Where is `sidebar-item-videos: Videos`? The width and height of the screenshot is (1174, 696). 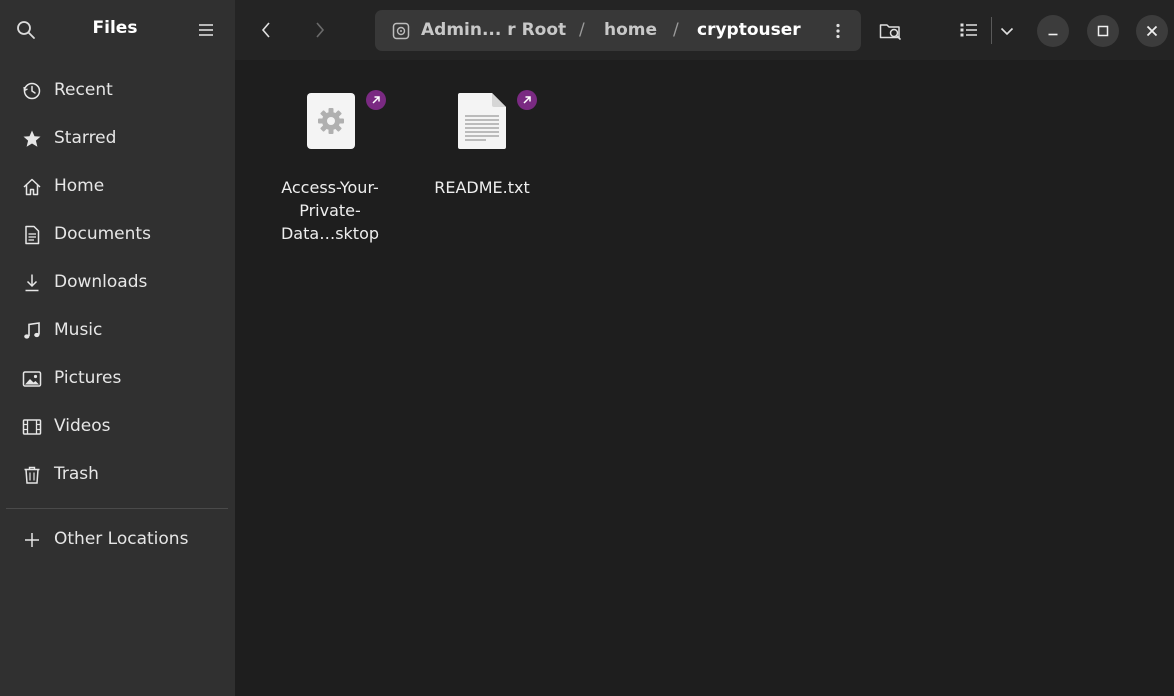
sidebar-item-videos: Videos is located at coordinates (117, 426).